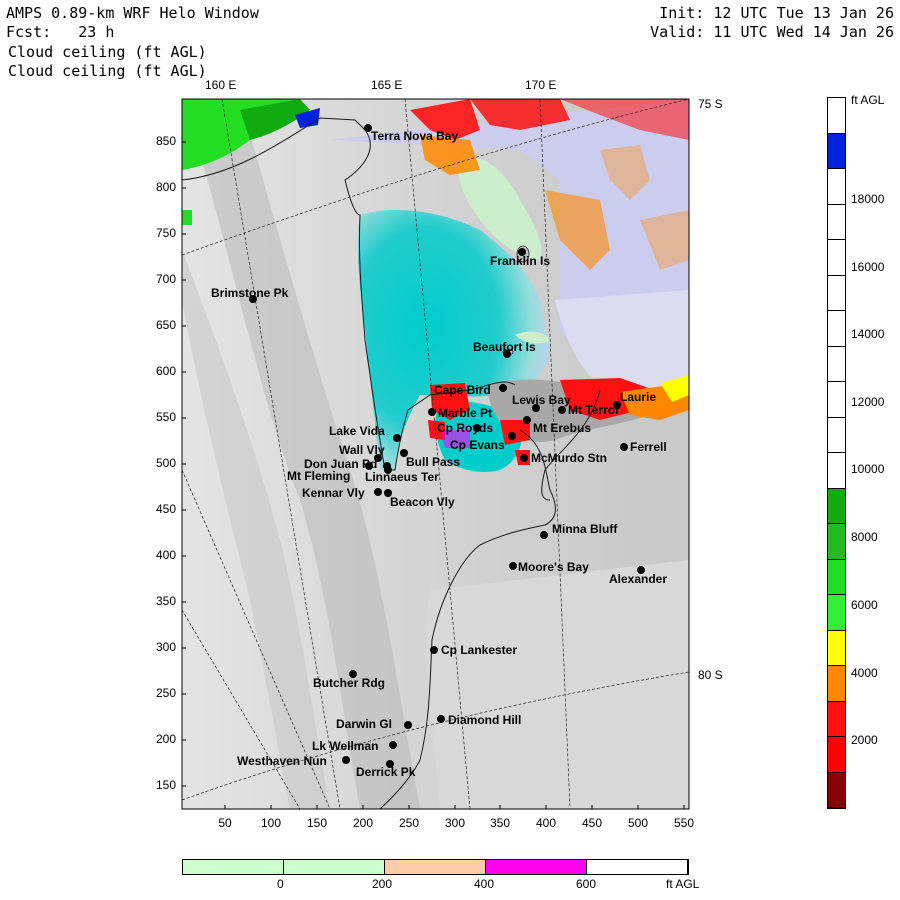 The height and width of the screenshot is (900, 900). What do you see at coordinates (455, 823) in the screenshot?
I see `x-tick-label: 300` at bounding box center [455, 823].